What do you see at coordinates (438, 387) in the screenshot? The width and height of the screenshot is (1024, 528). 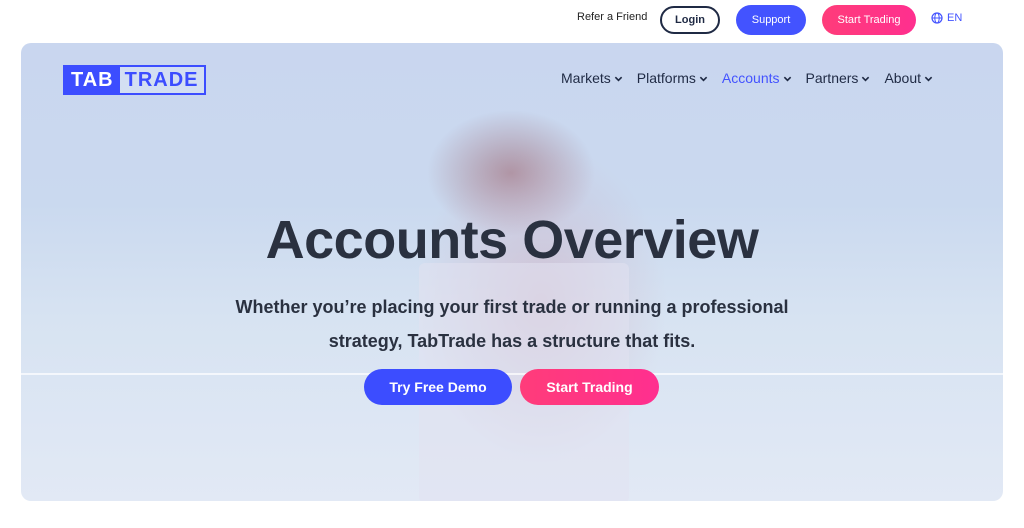 I see `try-free-demo-button: Try Free Demo` at bounding box center [438, 387].